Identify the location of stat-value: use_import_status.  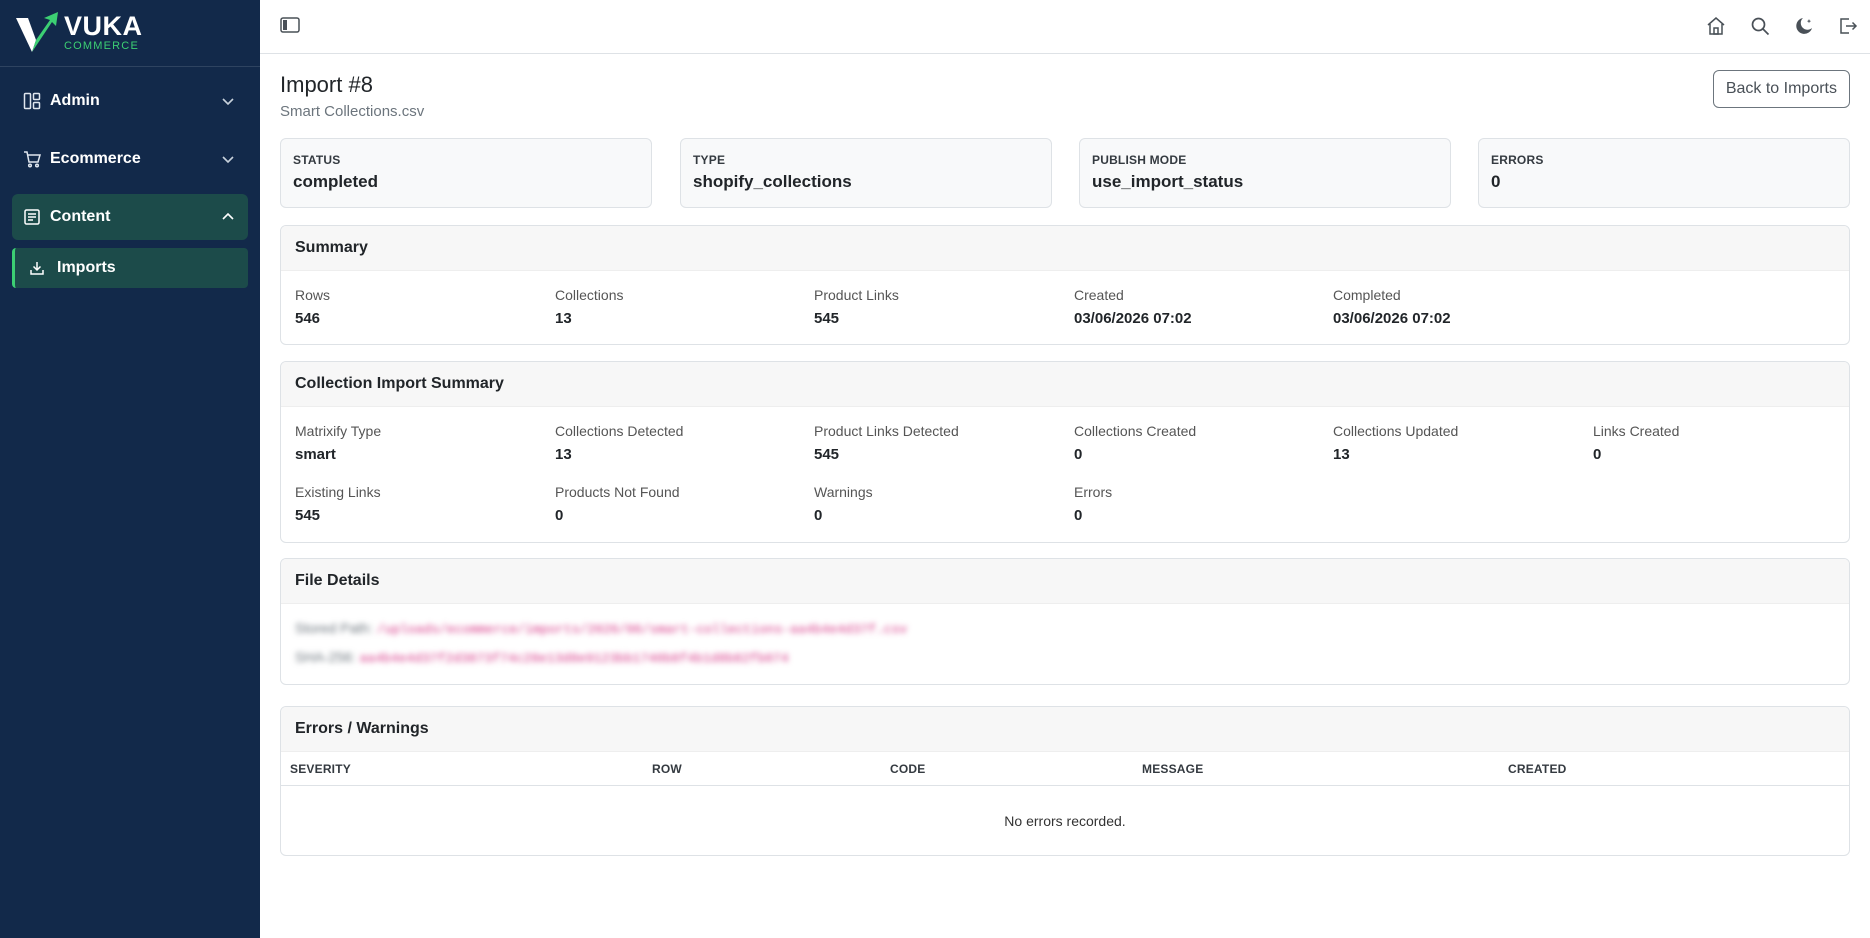
(1168, 181).